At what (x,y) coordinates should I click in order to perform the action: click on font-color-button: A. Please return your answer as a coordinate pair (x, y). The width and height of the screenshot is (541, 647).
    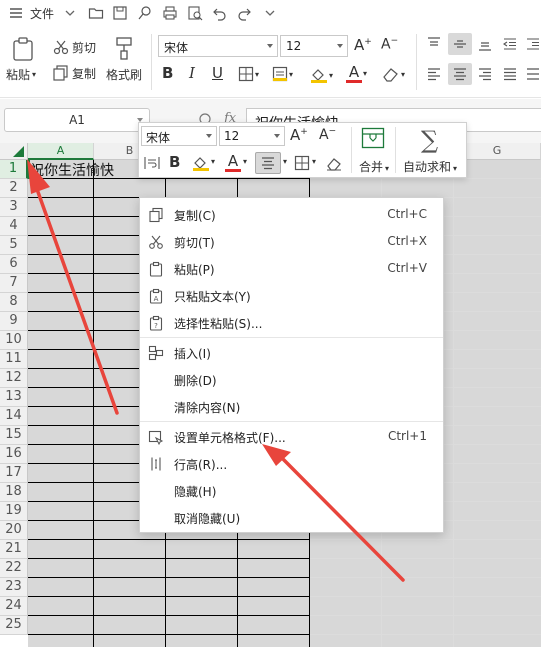
    Looking at the image, I should click on (233, 162).